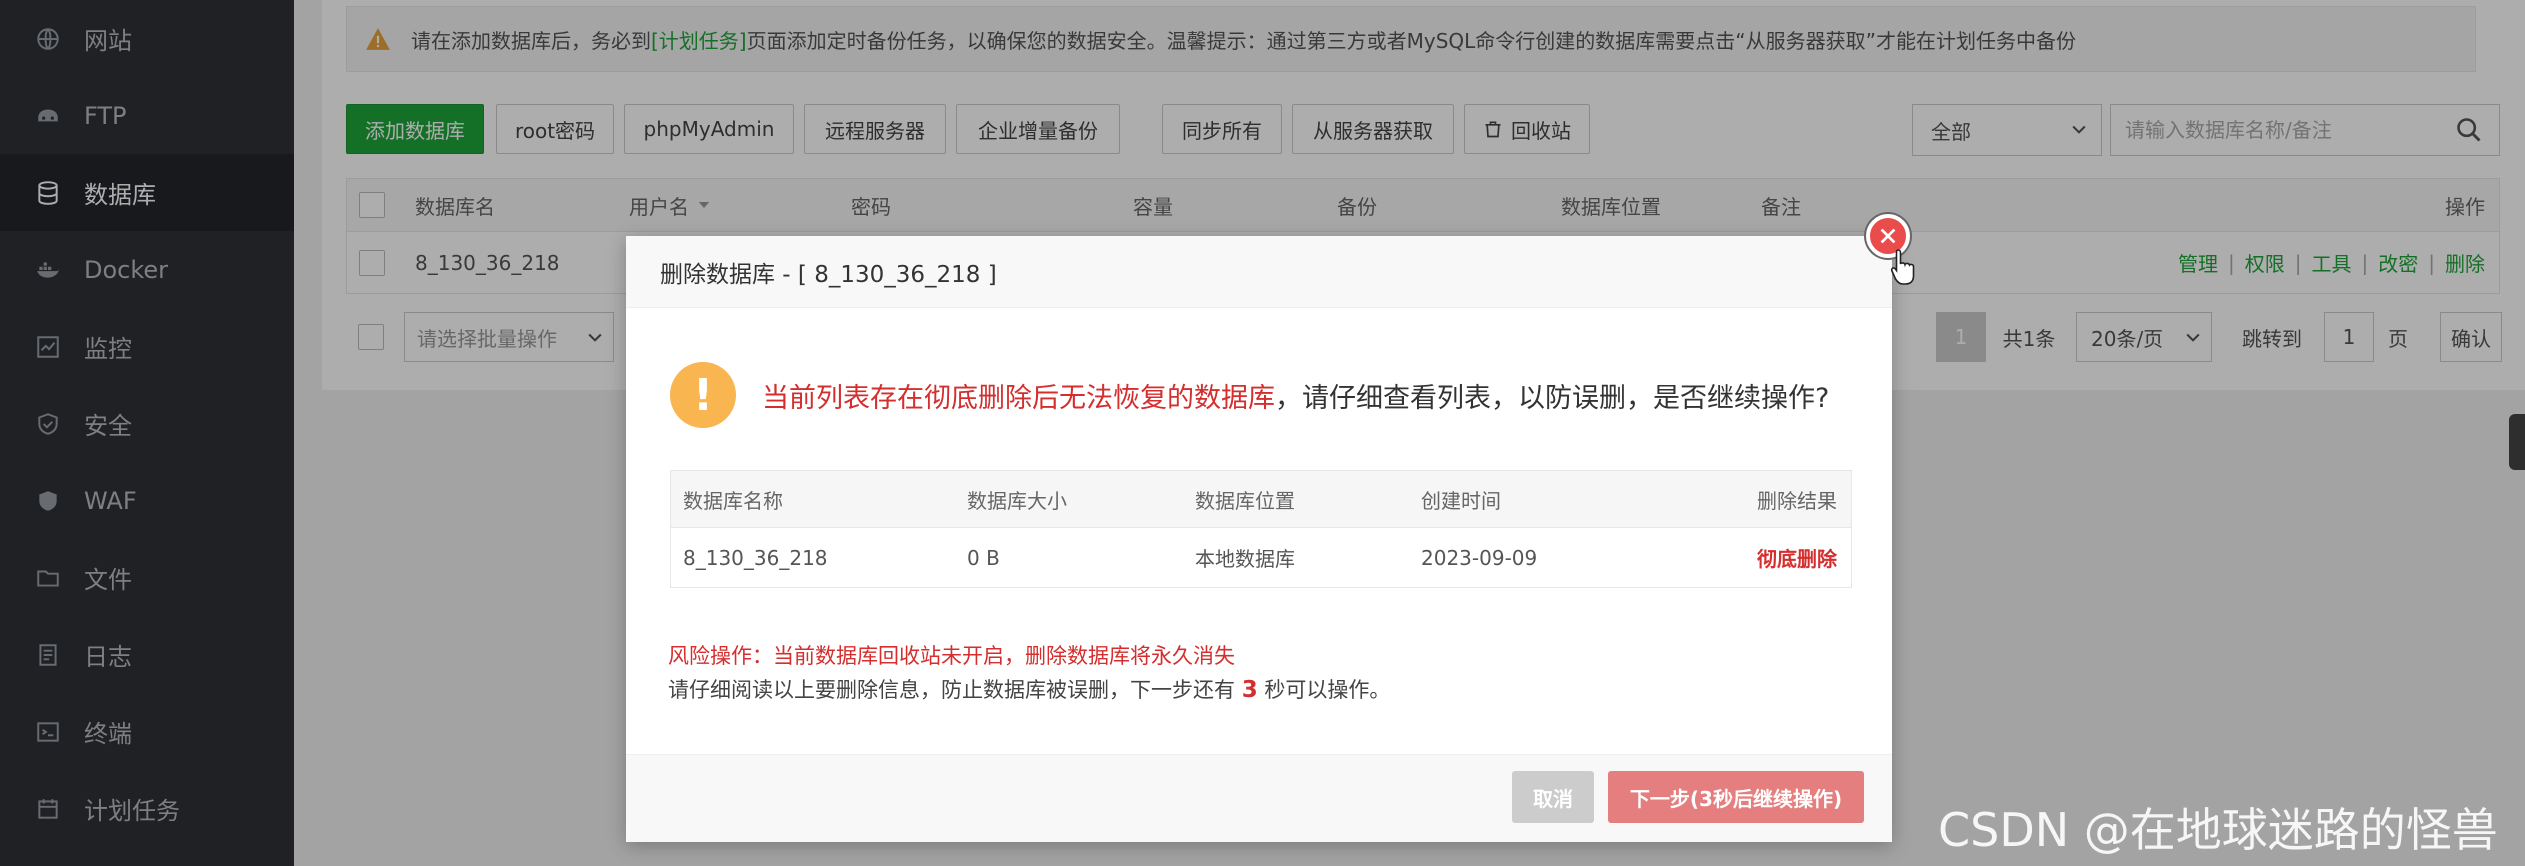 The height and width of the screenshot is (866, 2525). What do you see at coordinates (2218, 830) in the screenshot?
I see `watermark: CSDN @在地球迷路的怪兽` at bounding box center [2218, 830].